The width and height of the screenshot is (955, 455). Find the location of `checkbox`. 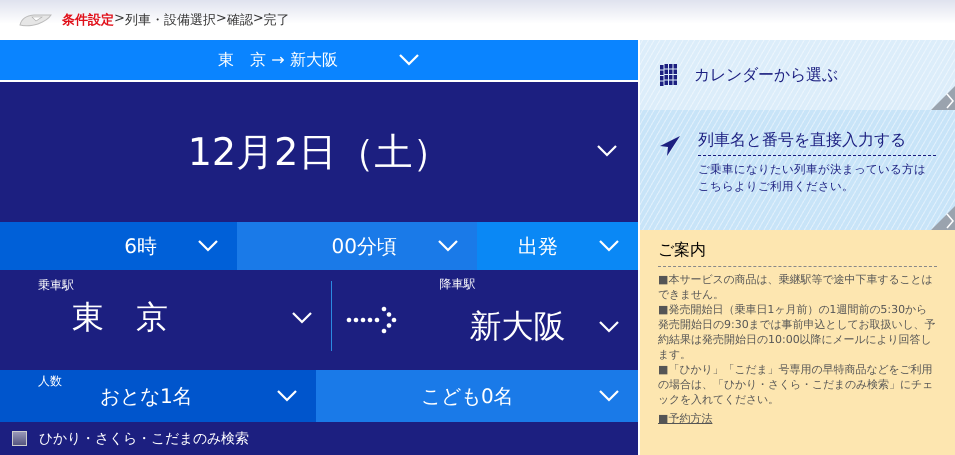

checkbox is located at coordinates (19, 438).